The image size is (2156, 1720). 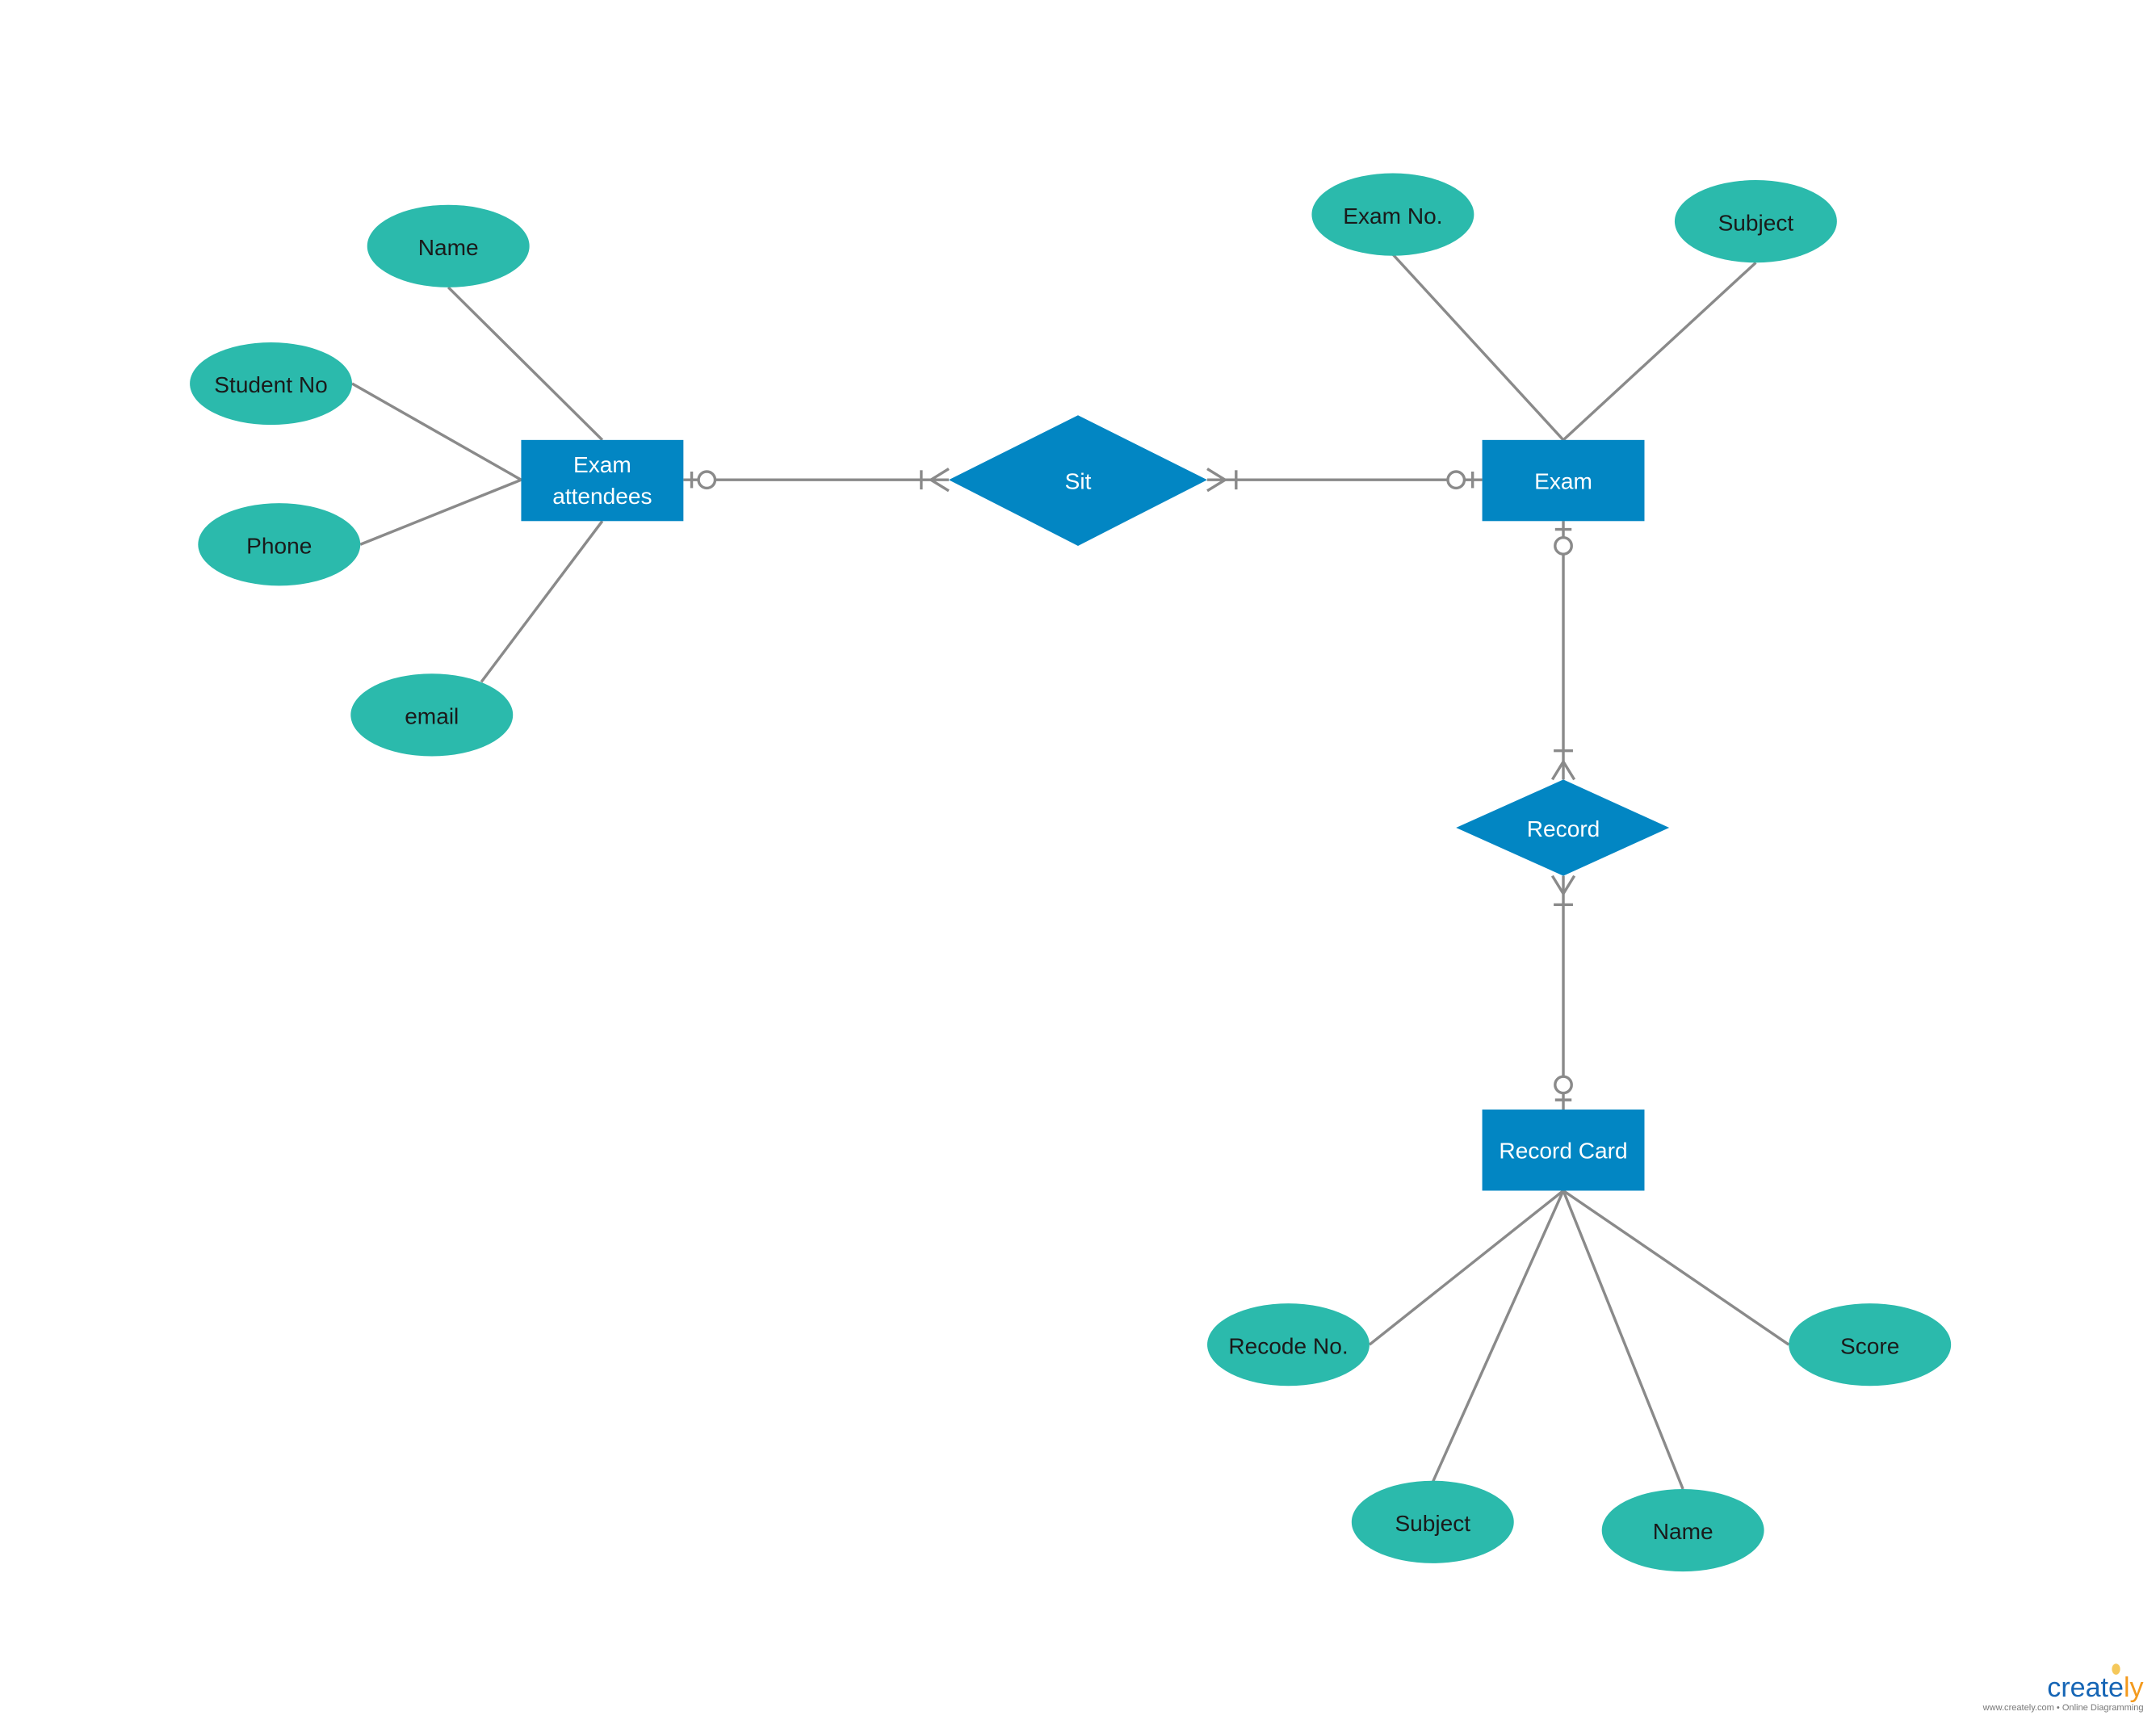 I want to click on relationship-label: Sit, so click(x=1078, y=480).